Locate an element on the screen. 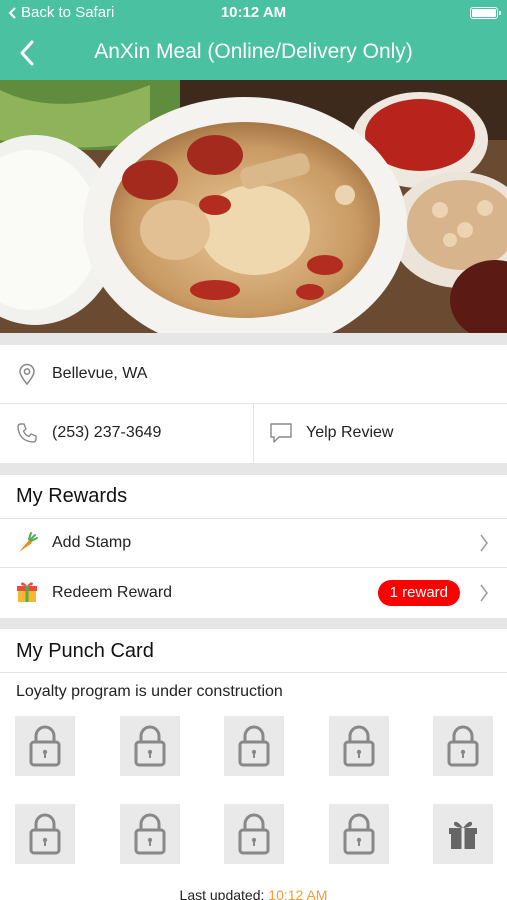 The width and height of the screenshot is (507, 900). punch-reward-slot is located at coordinates (463, 834).